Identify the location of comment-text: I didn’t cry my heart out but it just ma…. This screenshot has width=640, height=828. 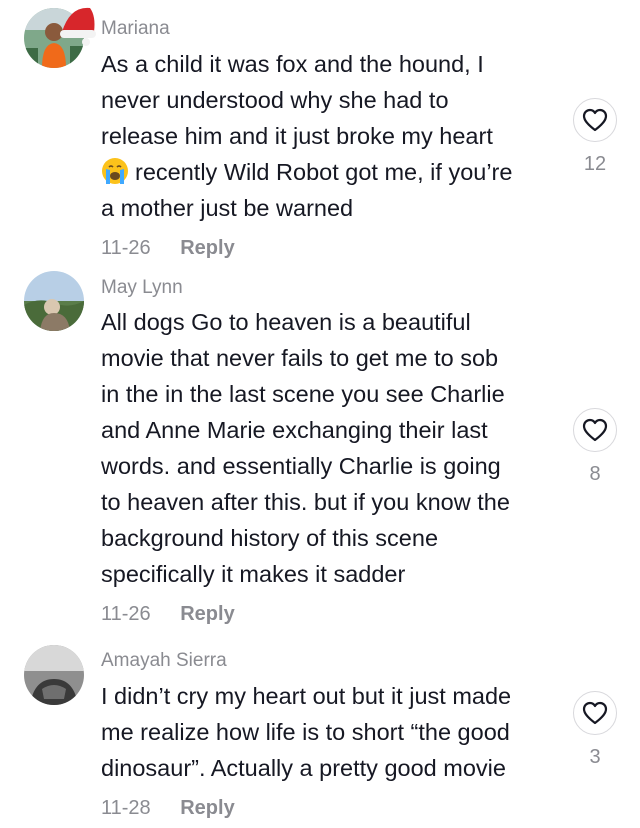
(331, 732).